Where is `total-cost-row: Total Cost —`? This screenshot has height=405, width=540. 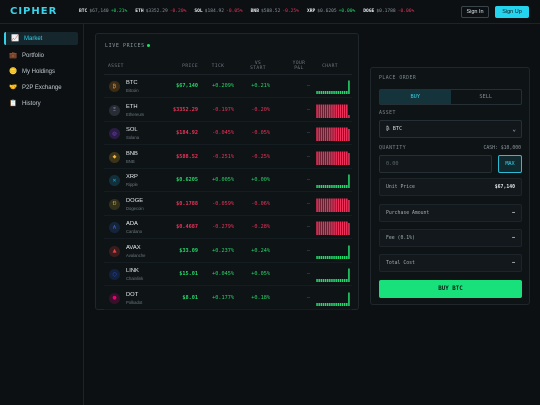 total-cost-row: Total Cost — is located at coordinates (450, 263).